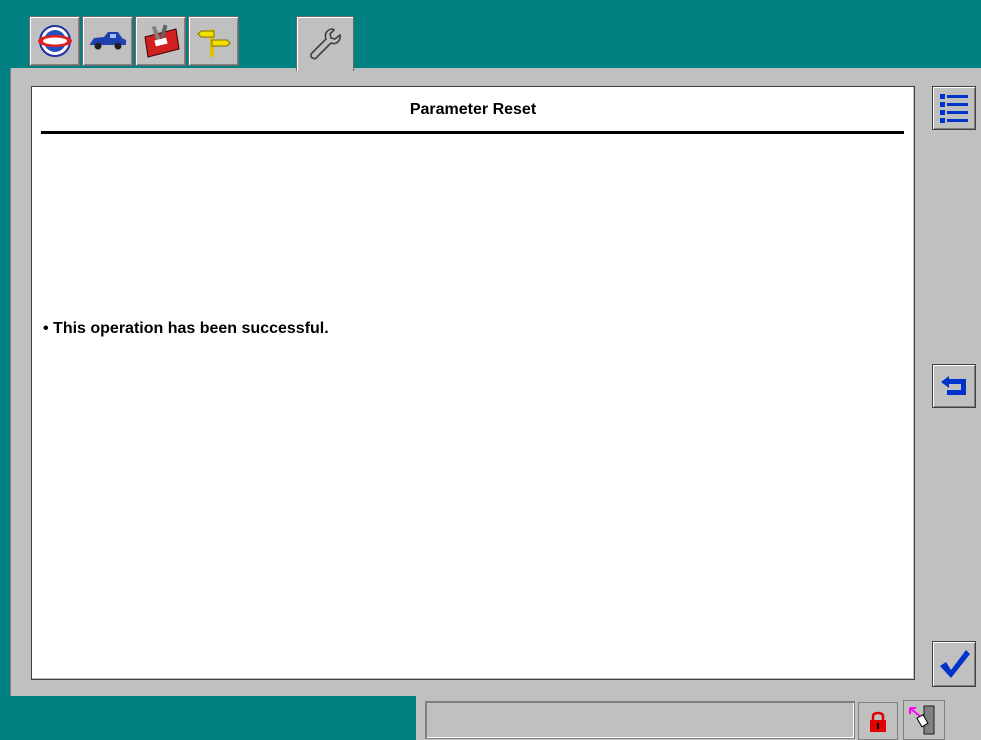 This screenshot has height=740, width=981. I want to click on list-button, so click(954, 108).